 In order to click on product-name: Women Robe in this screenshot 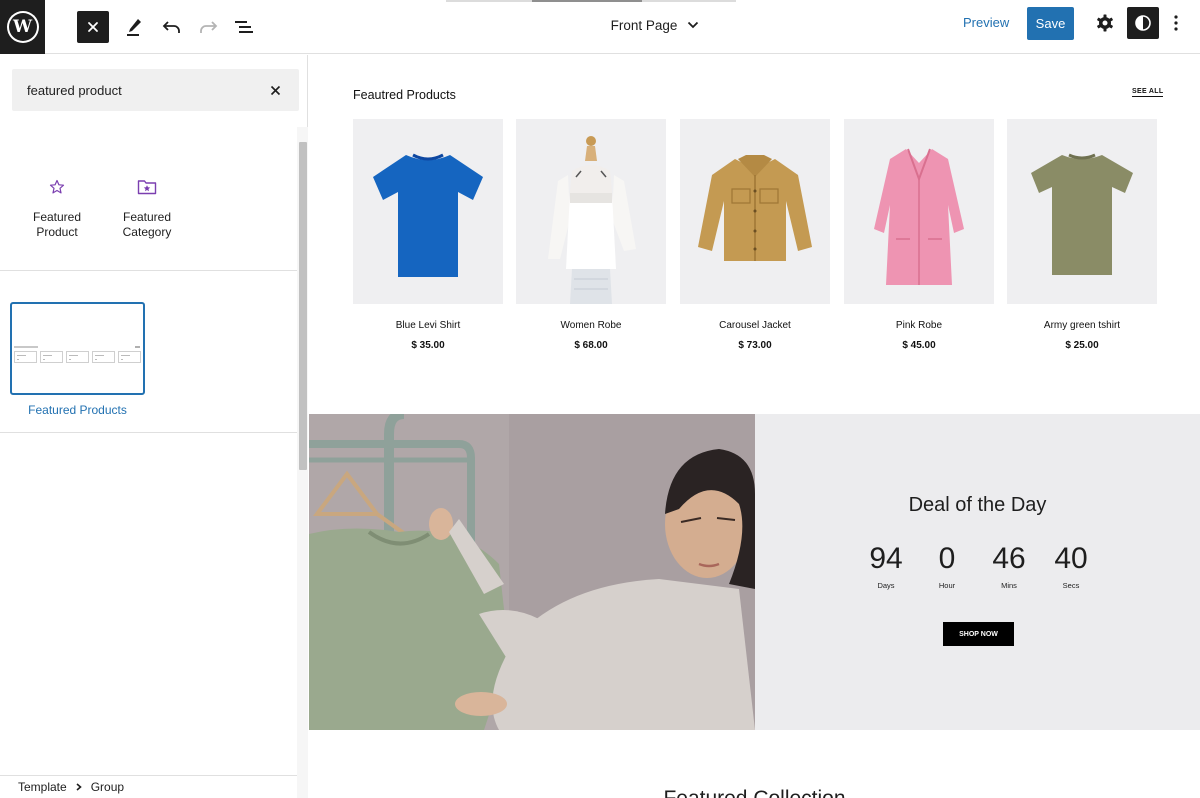, I will do `click(591, 325)`.